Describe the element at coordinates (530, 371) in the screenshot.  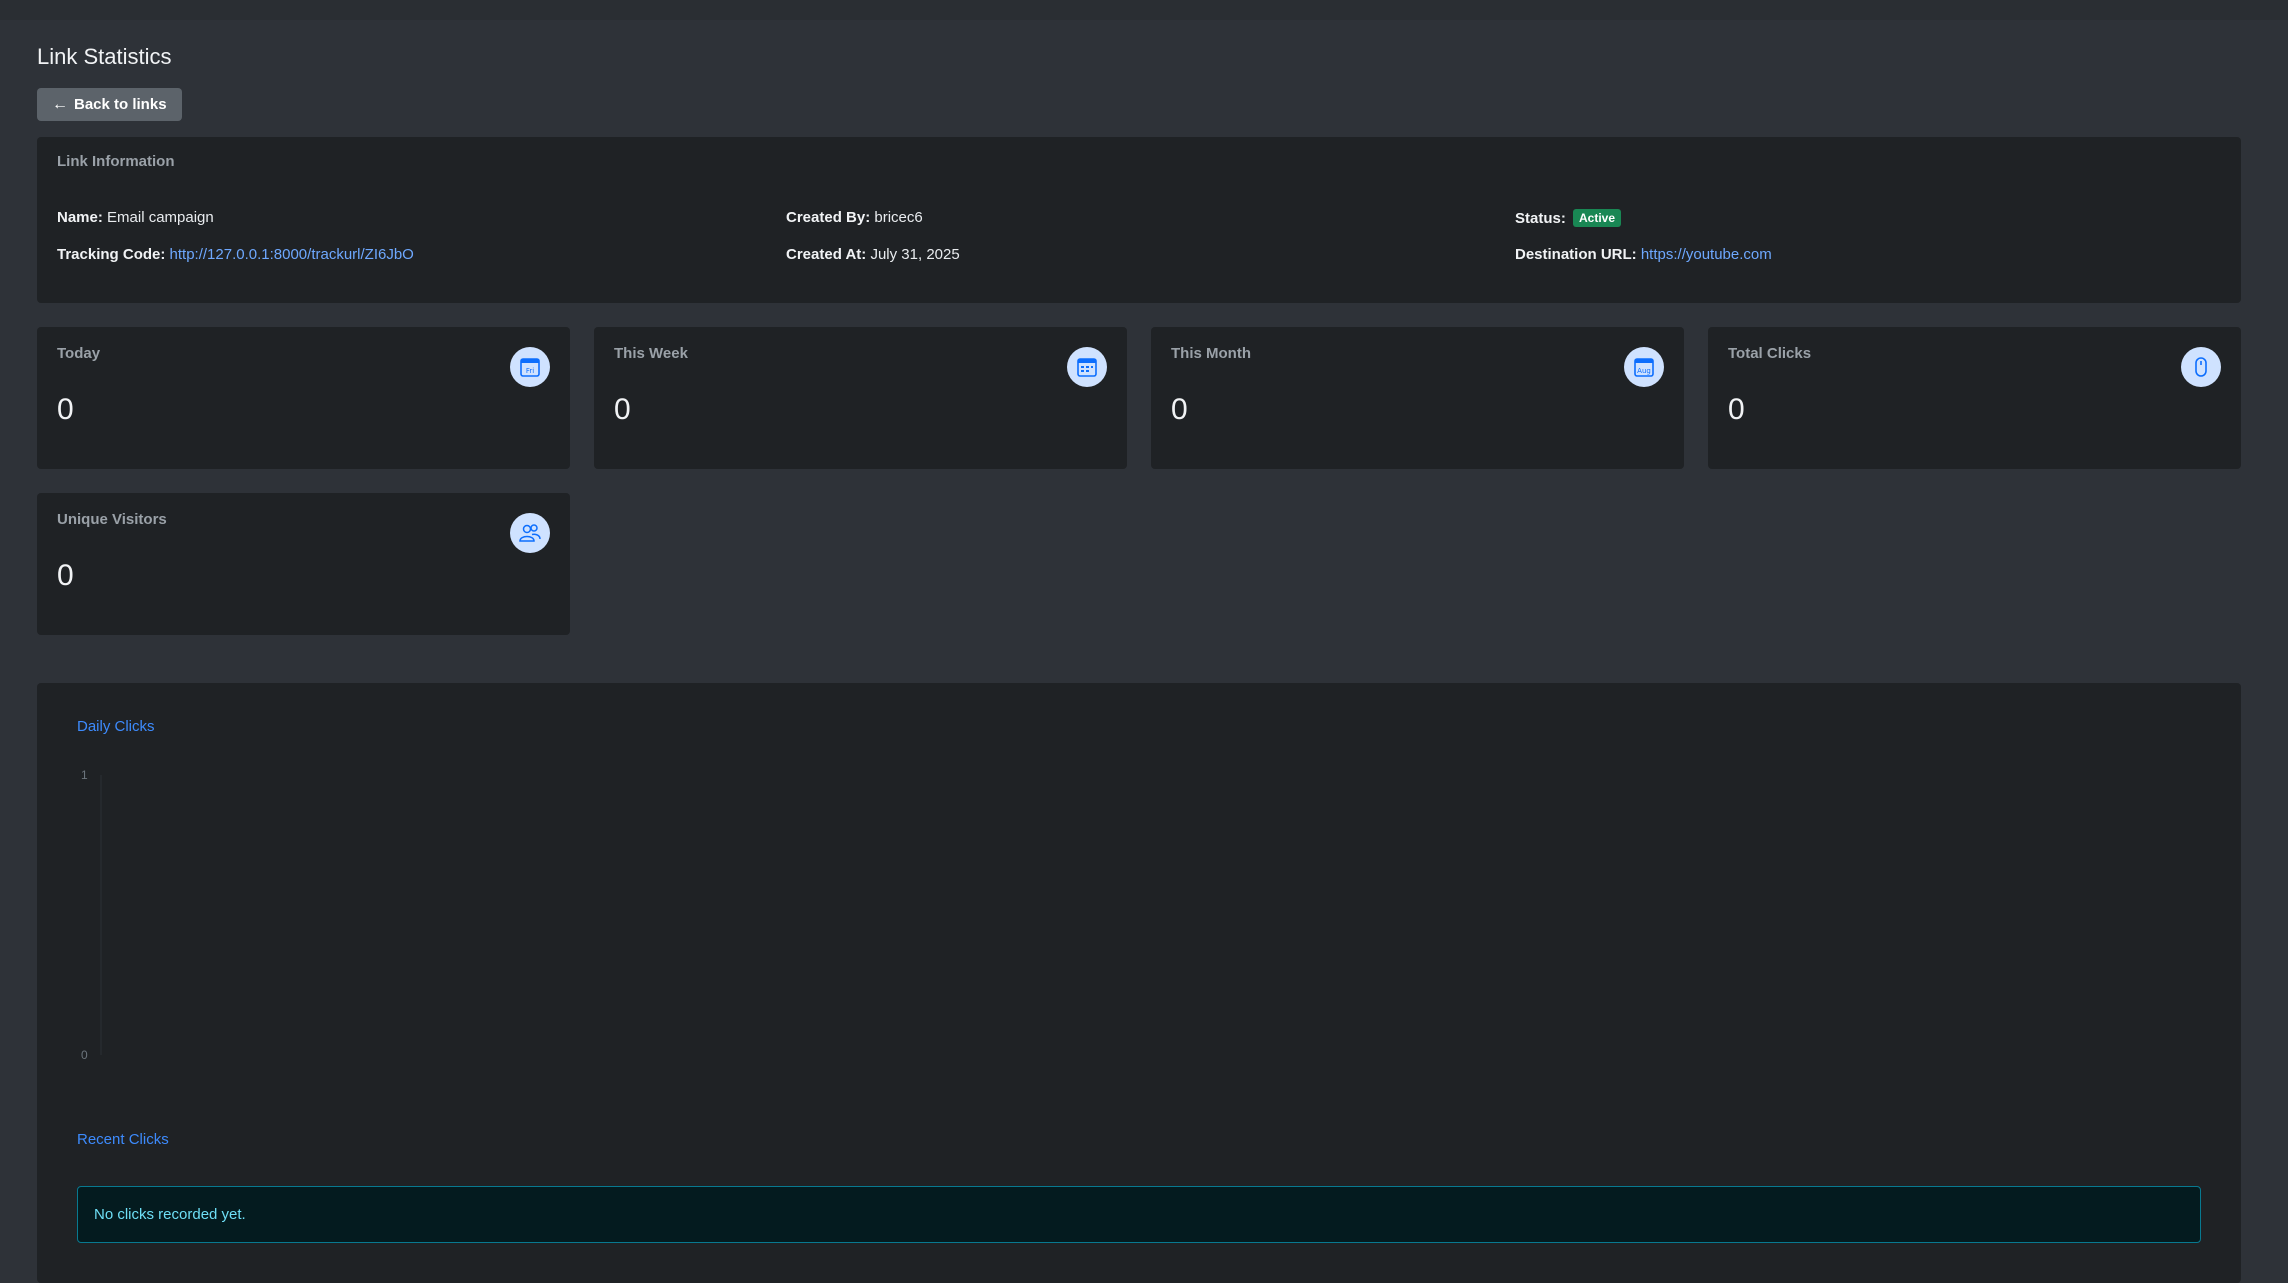
I see `svg-text: Fri` at that location.